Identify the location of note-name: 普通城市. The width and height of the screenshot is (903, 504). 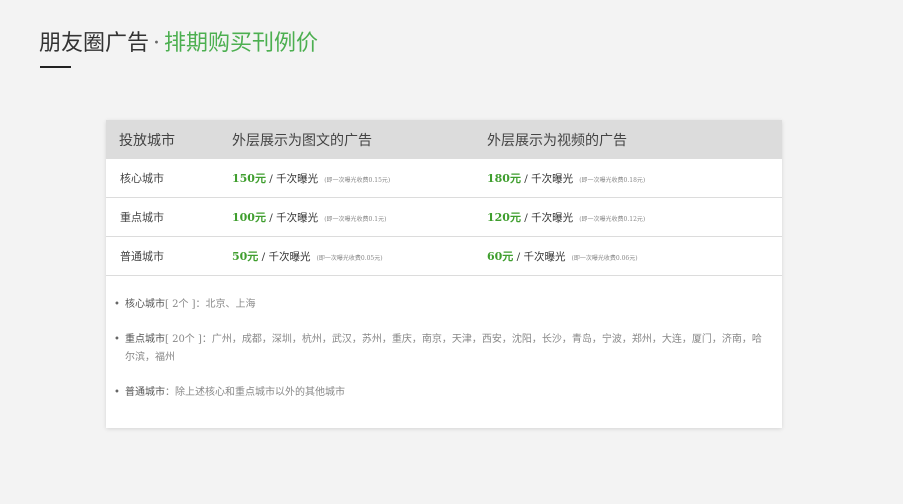
(145, 392).